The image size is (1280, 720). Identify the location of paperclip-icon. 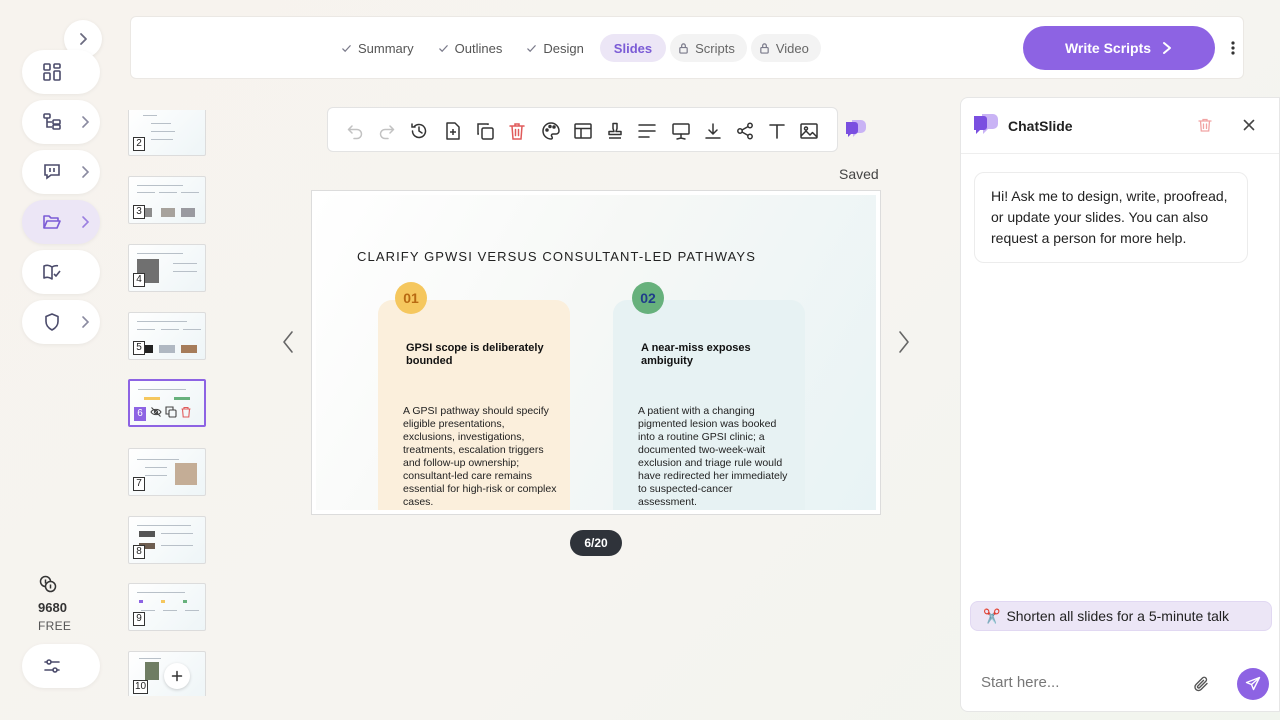
(1201, 684).